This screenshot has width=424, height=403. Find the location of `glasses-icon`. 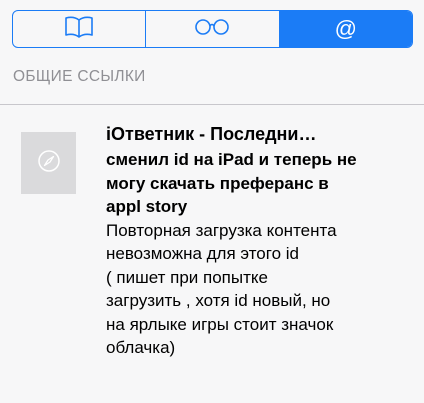

glasses-icon is located at coordinates (212, 29).